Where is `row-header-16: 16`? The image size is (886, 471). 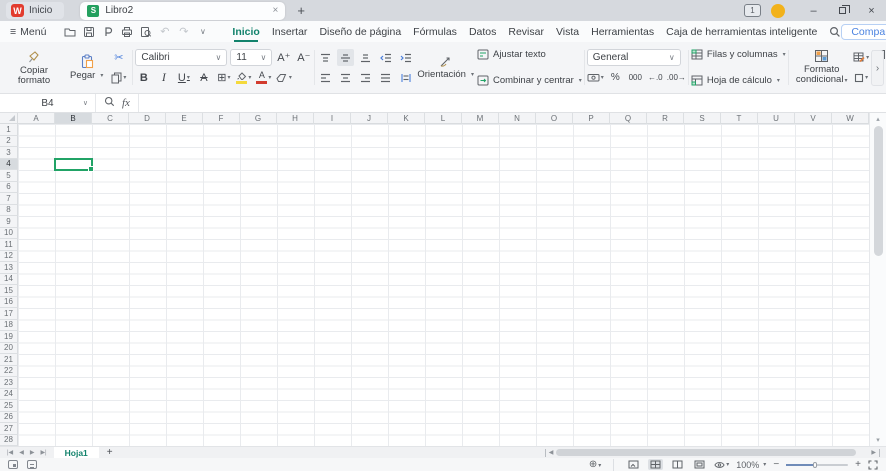
row-header-16: 16 is located at coordinates (9, 302).